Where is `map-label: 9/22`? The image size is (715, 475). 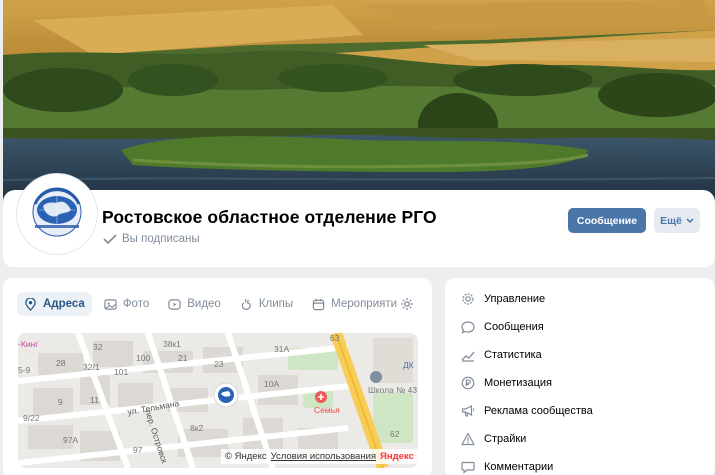 map-label: 9/22 is located at coordinates (31, 418).